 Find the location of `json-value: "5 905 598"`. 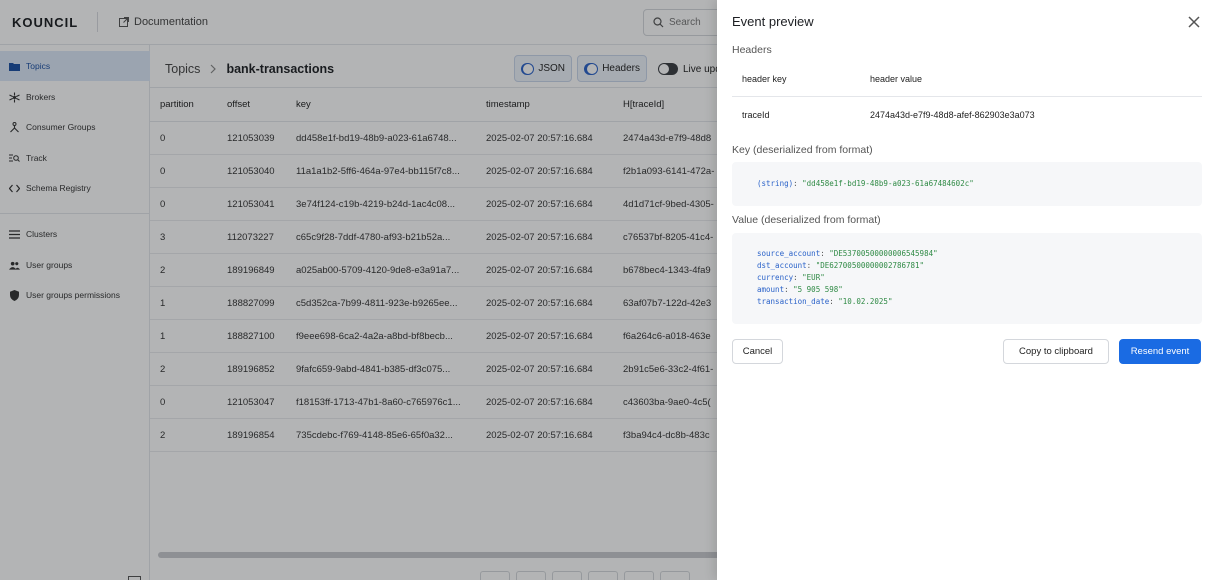

json-value: "5 905 598" is located at coordinates (818, 289).